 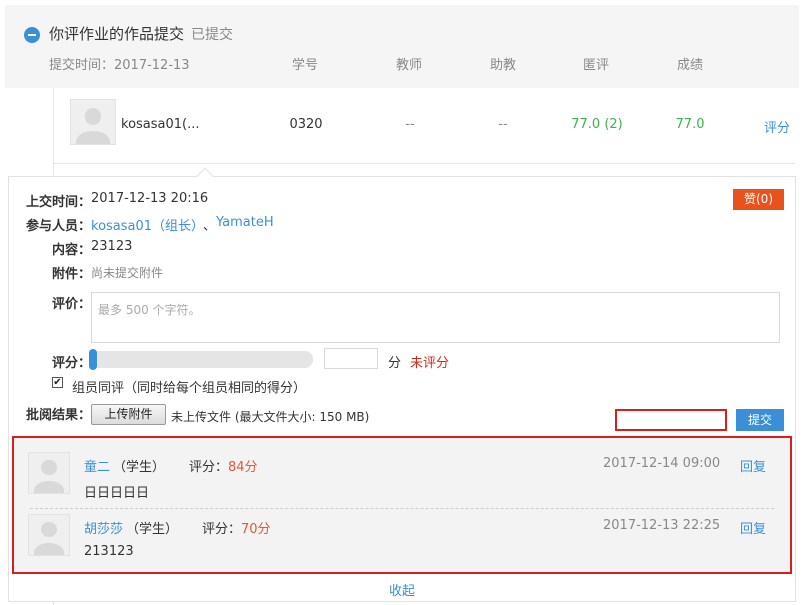 What do you see at coordinates (305, 65) in the screenshot?
I see `column-header-student-id: 学号` at bounding box center [305, 65].